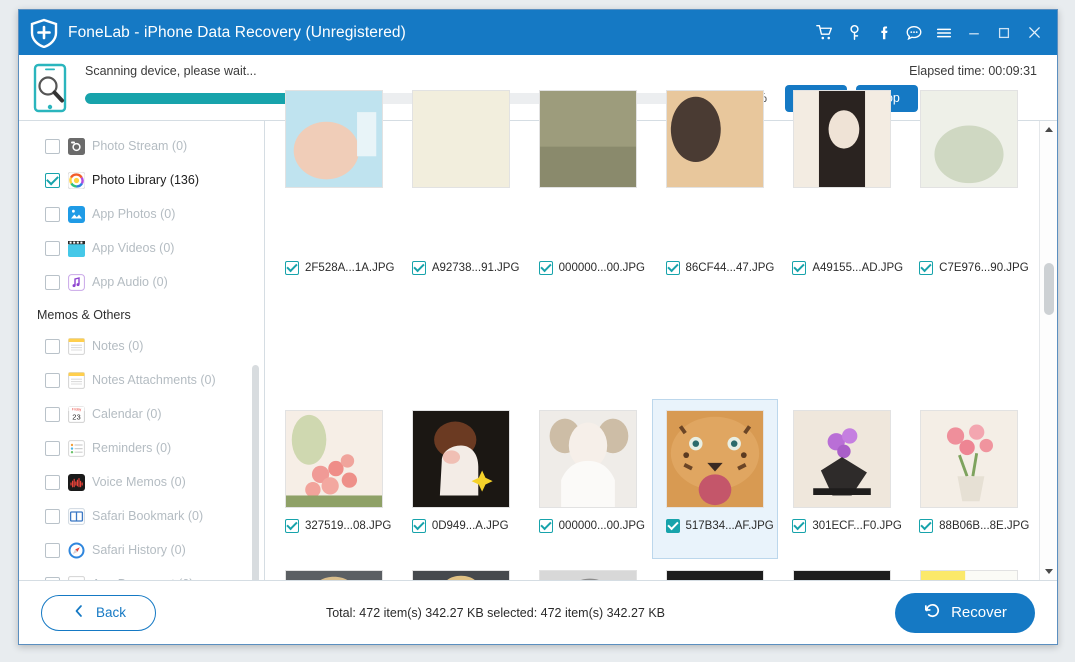  I want to click on thumbnail-cell: 86CF44...47.JPG, so click(715, 319).